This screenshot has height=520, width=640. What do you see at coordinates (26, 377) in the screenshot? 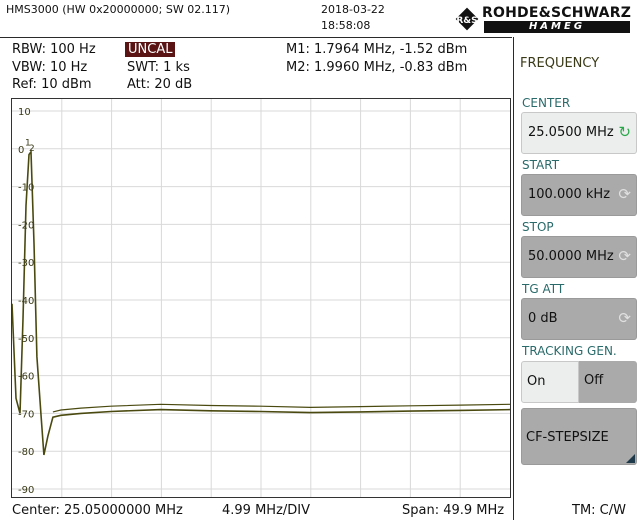
I see `y-tick-label: -60` at bounding box center [26, 377].